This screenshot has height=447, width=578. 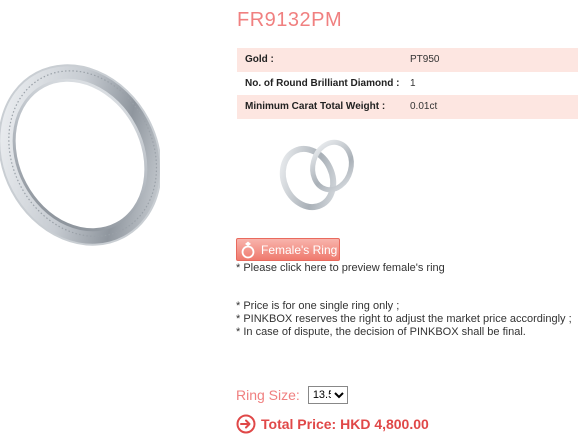 I want to click on spec-row-carat-weight: Minimum Carat Total Weight : 0.01ct, so click(x=407, y=107).